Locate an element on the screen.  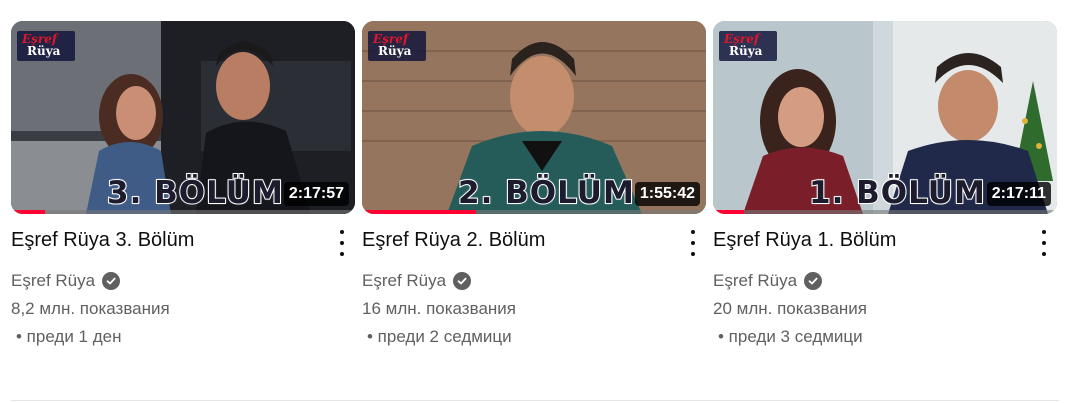
duration-badge: 2:17:11 is located at coordinates (1018, 194).